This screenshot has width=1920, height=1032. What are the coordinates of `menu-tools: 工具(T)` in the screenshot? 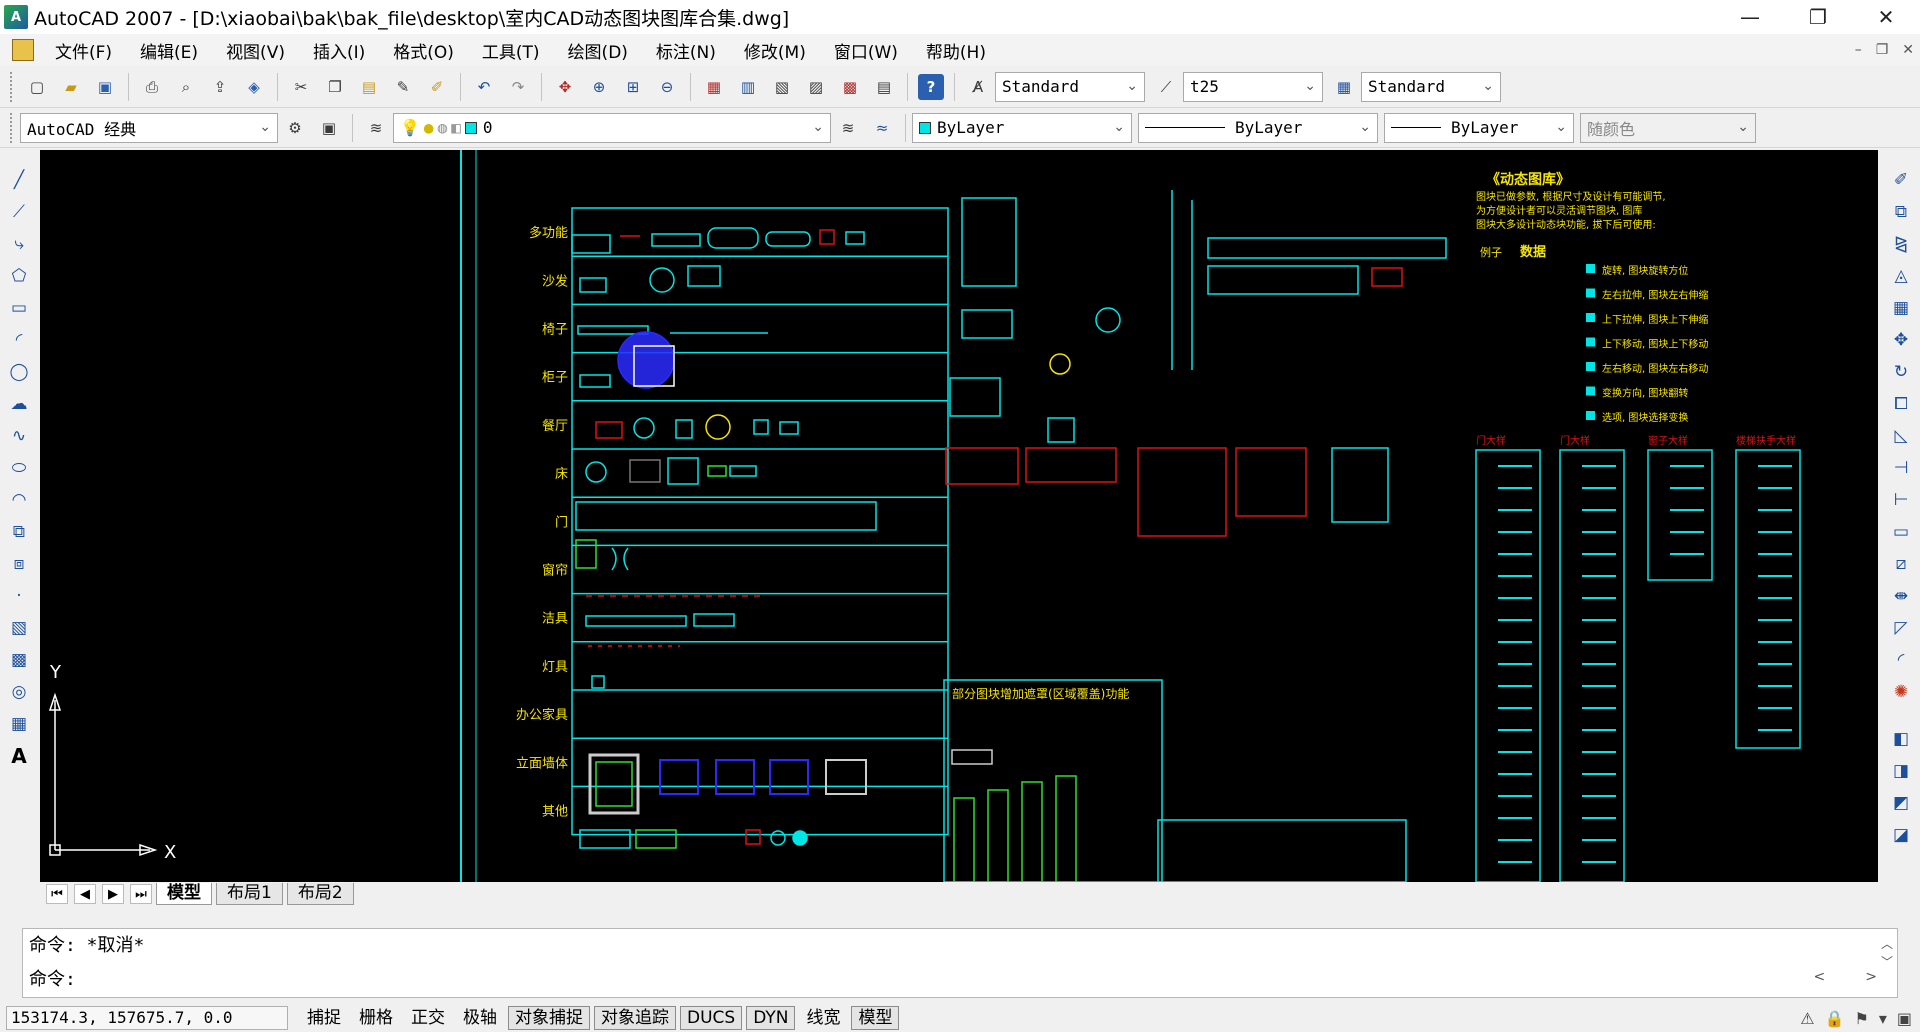 It's located at (511, 50).